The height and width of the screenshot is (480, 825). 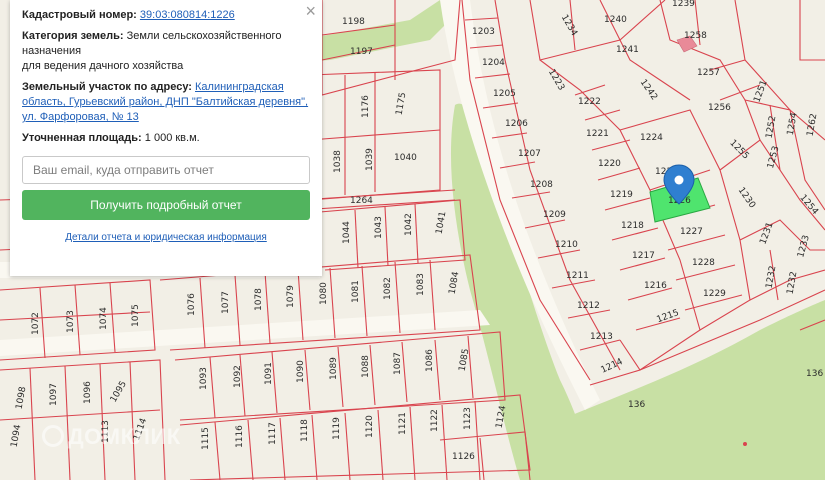 I want to click on parcel-label: 1116, so click(x=240, y=436).